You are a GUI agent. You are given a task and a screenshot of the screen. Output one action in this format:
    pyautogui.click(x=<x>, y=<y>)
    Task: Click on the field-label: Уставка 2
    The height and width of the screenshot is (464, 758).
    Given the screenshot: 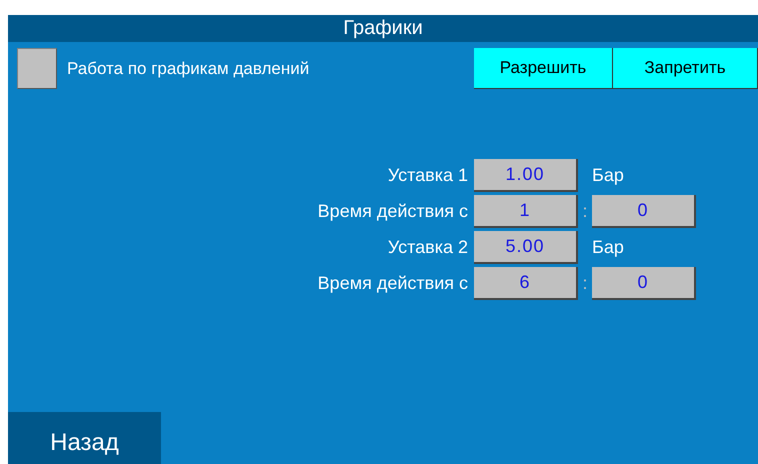 What is the action you would take?
    pyautogui.click(x=427, y=247)
    